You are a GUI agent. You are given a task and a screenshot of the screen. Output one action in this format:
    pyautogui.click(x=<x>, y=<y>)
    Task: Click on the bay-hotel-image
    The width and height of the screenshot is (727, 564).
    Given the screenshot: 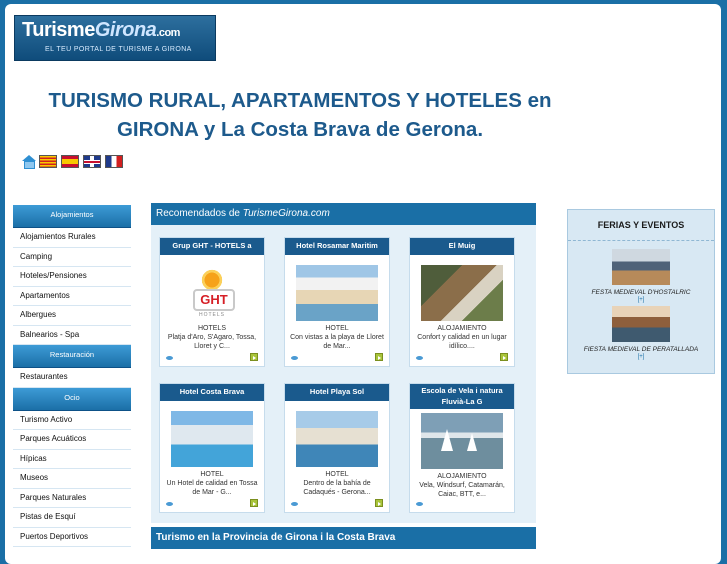 What is the action you would take?
    pyautogui.click(x=337, y=439)
    